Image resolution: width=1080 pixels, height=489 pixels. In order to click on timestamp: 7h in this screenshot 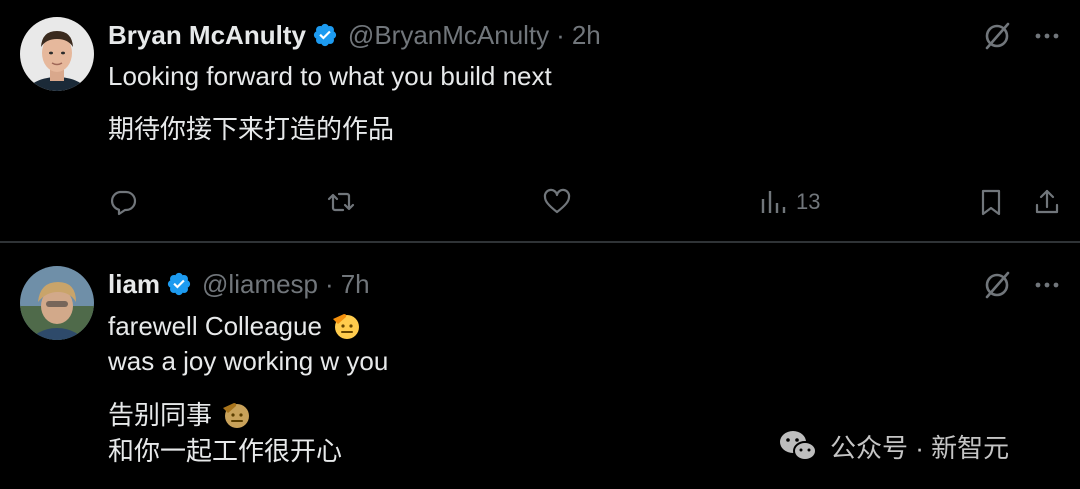, I will do `click(355, 284)`.